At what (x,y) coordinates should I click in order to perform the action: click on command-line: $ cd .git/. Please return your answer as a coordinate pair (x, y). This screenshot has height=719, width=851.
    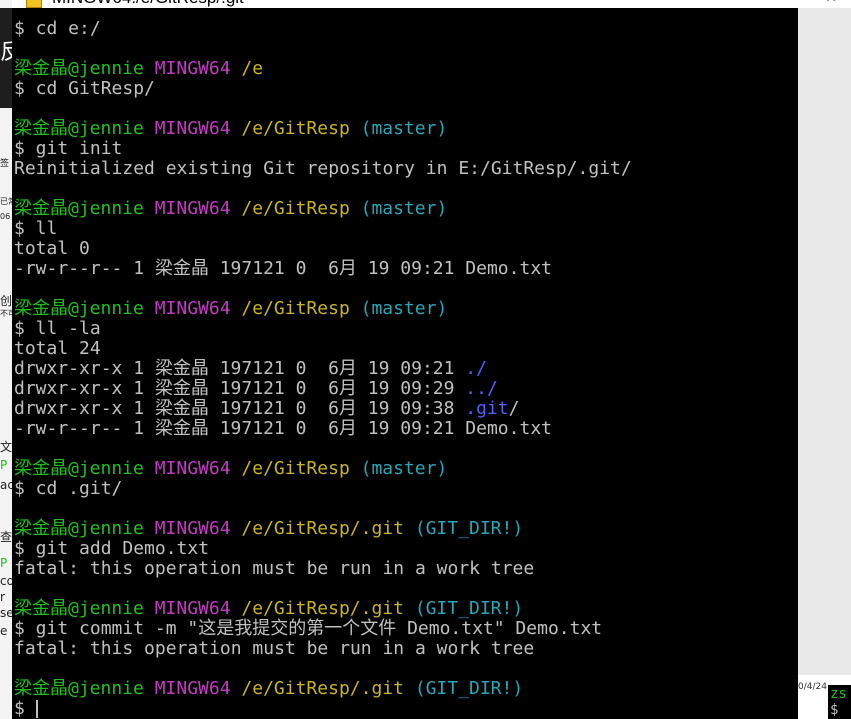
    Looking at the image, I should click on (68, 489).